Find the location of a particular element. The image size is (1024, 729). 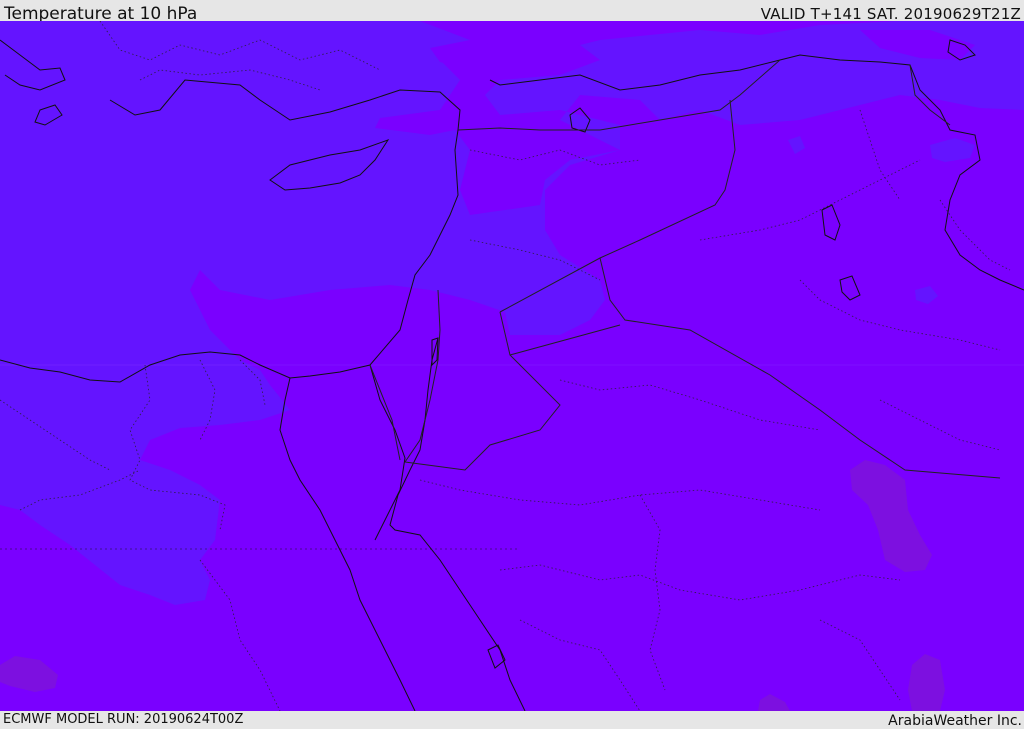

credit-label: ArabiaWeather Inc. is located at coordinates (955, 721).